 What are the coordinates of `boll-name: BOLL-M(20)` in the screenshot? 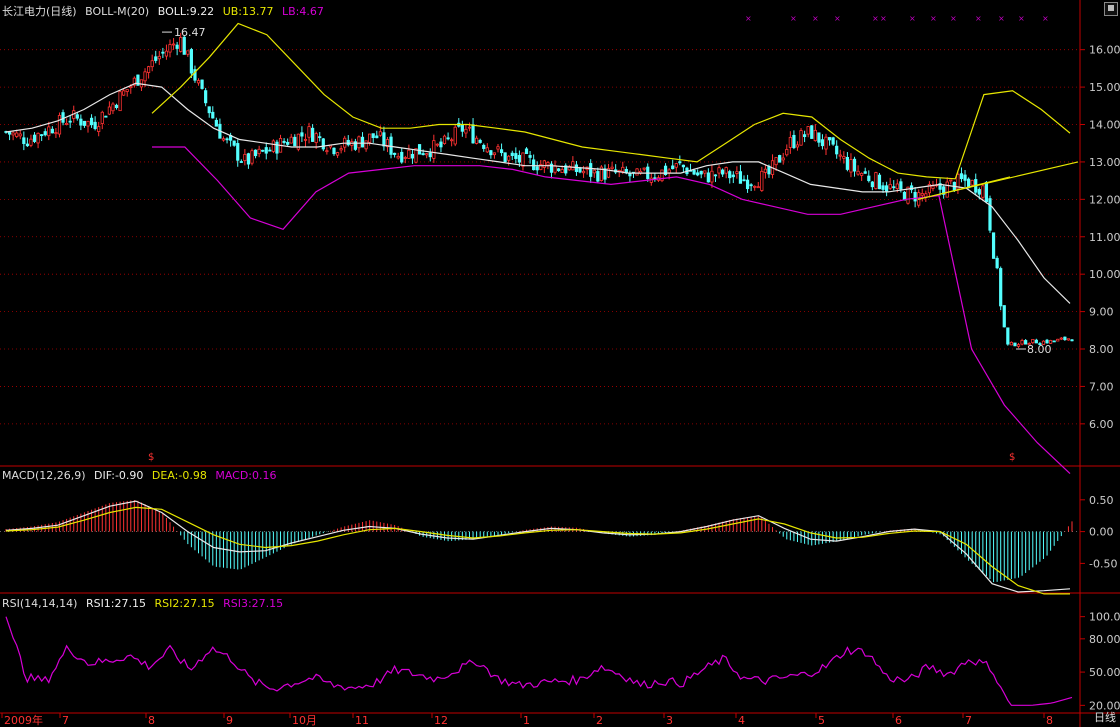 It's located at (117, 11).